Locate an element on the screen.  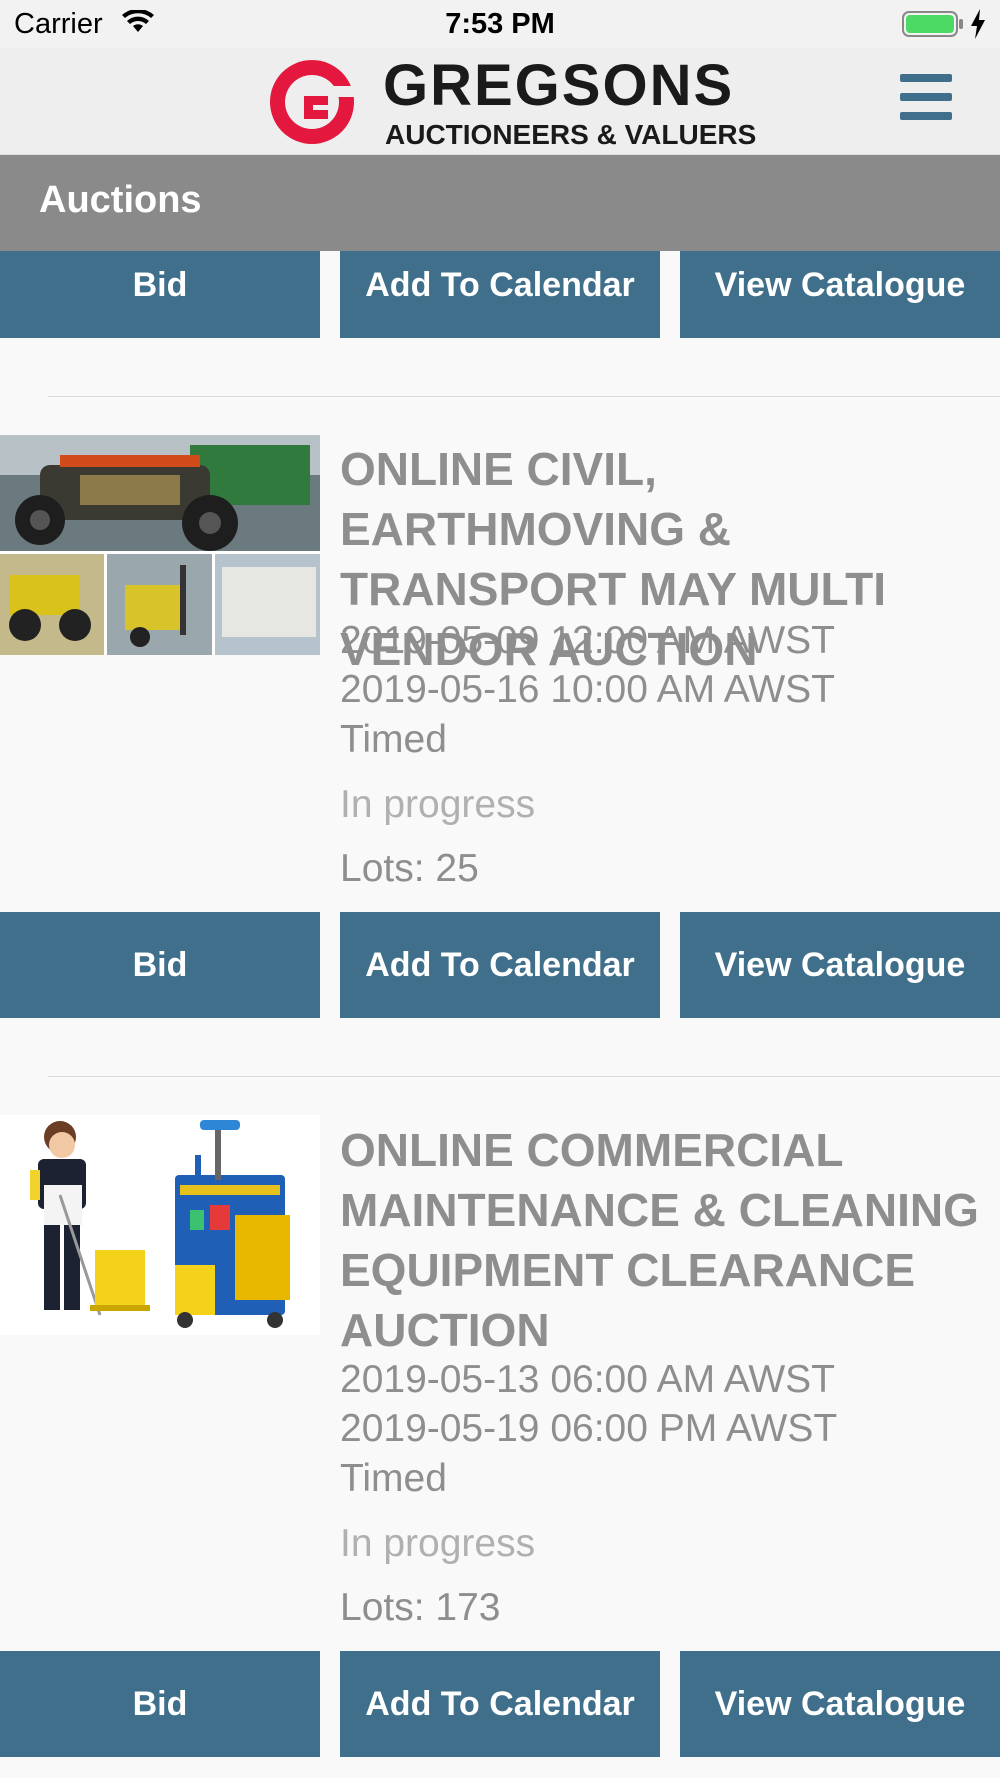
status-bar: Carrier 7:53 PM is located at coordinates (500, 24).